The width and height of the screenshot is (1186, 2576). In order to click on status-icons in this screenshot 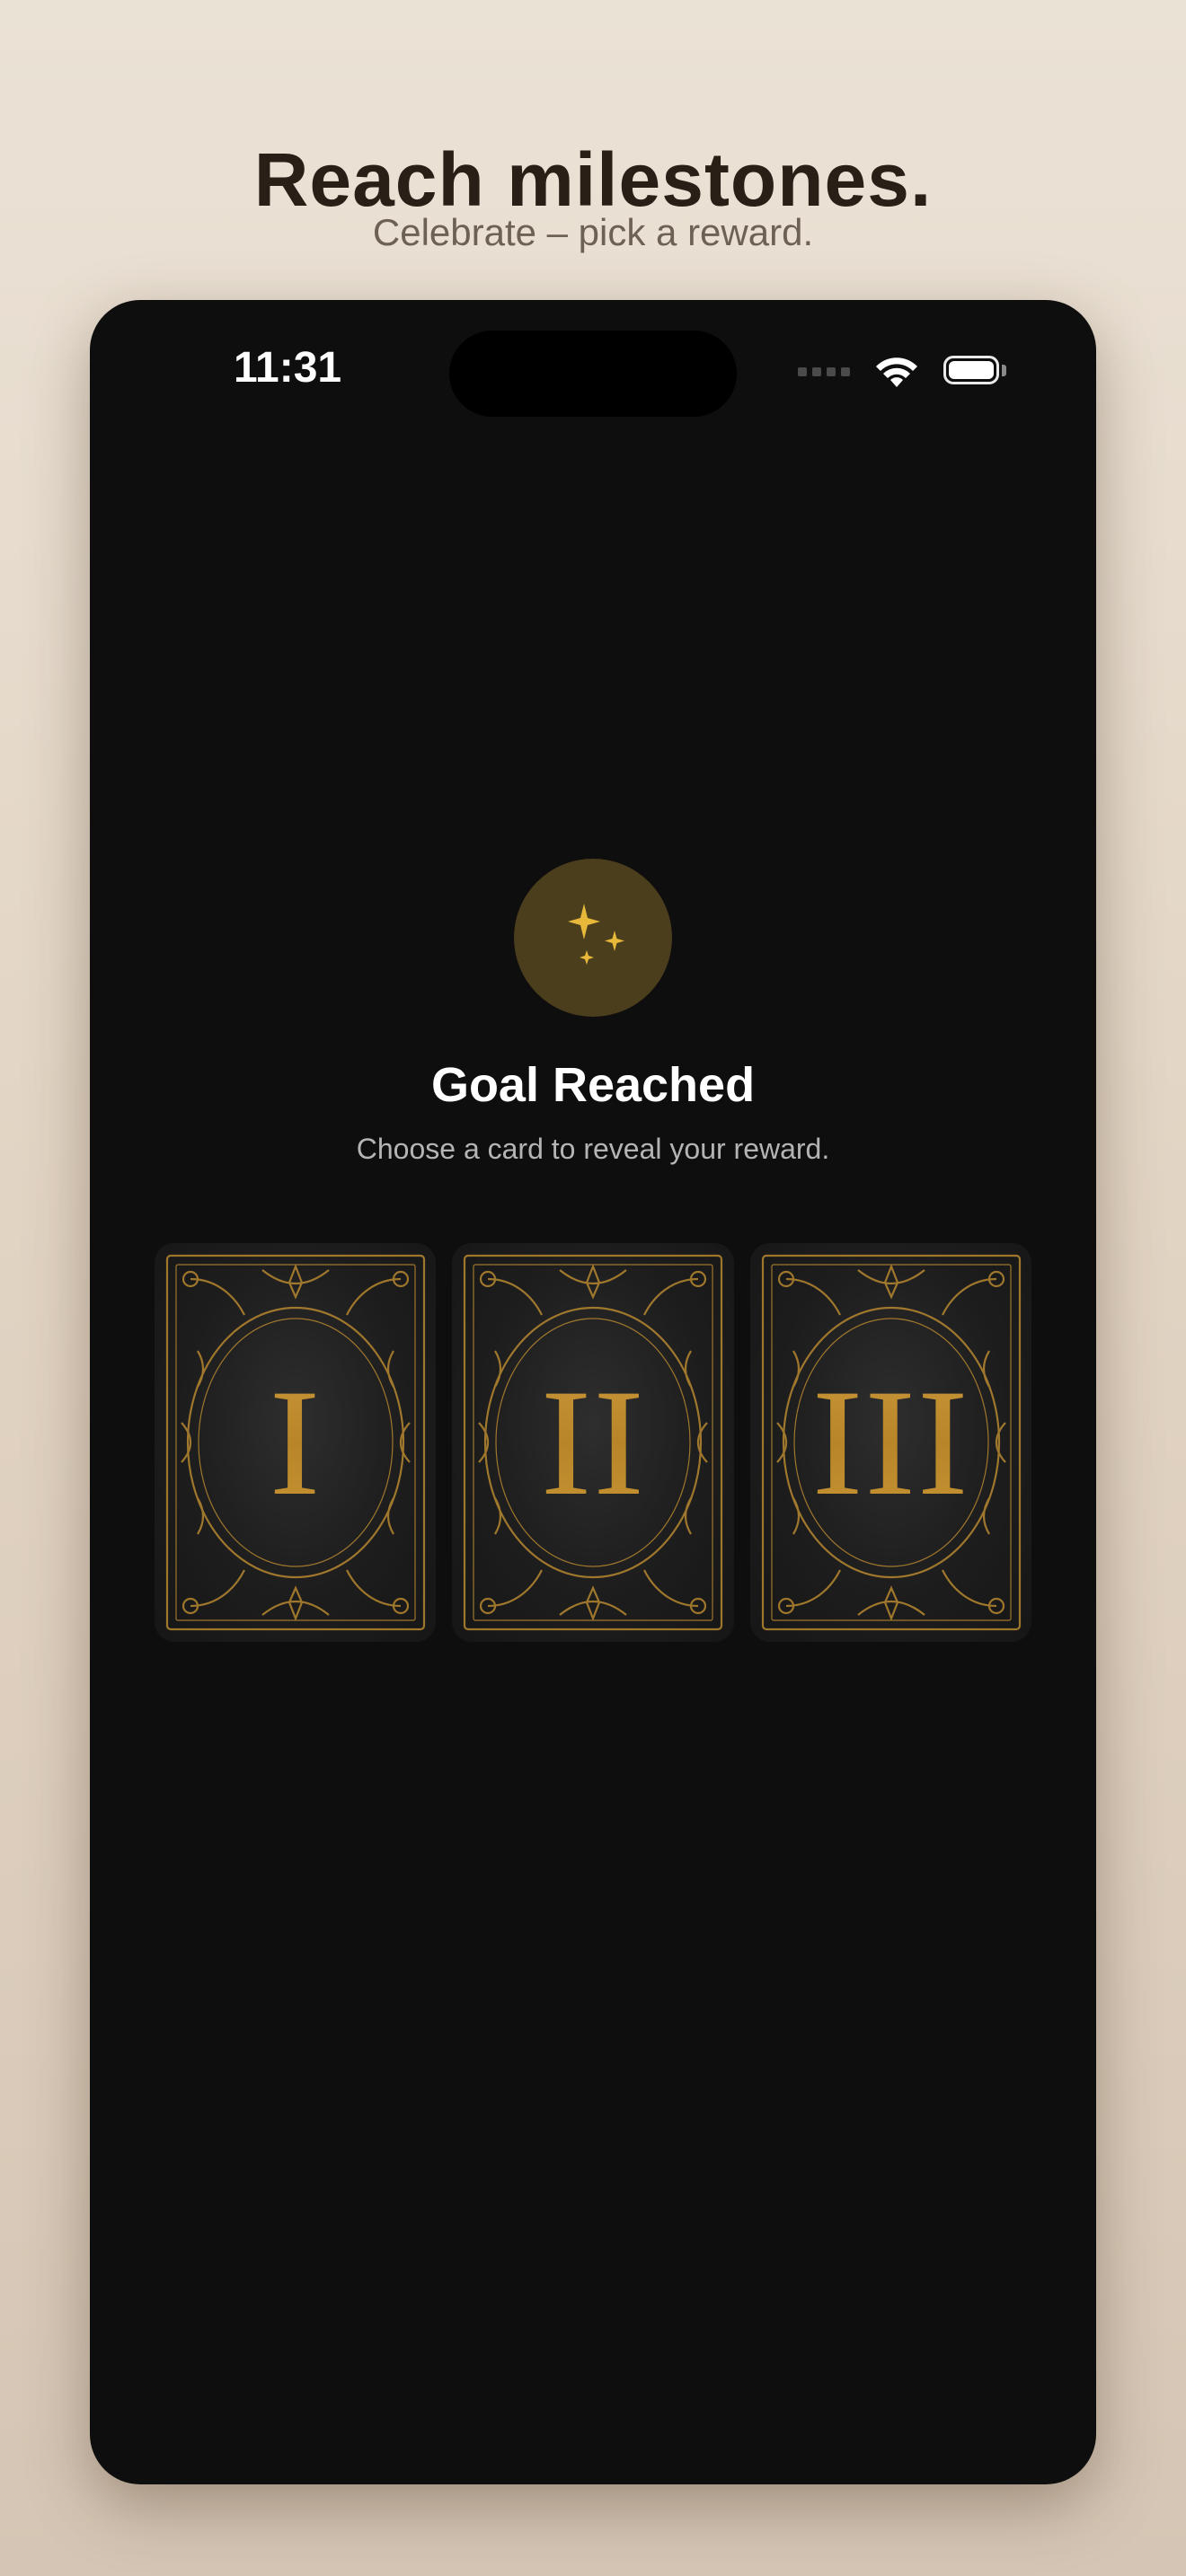, I will do `click(902, 372)`.